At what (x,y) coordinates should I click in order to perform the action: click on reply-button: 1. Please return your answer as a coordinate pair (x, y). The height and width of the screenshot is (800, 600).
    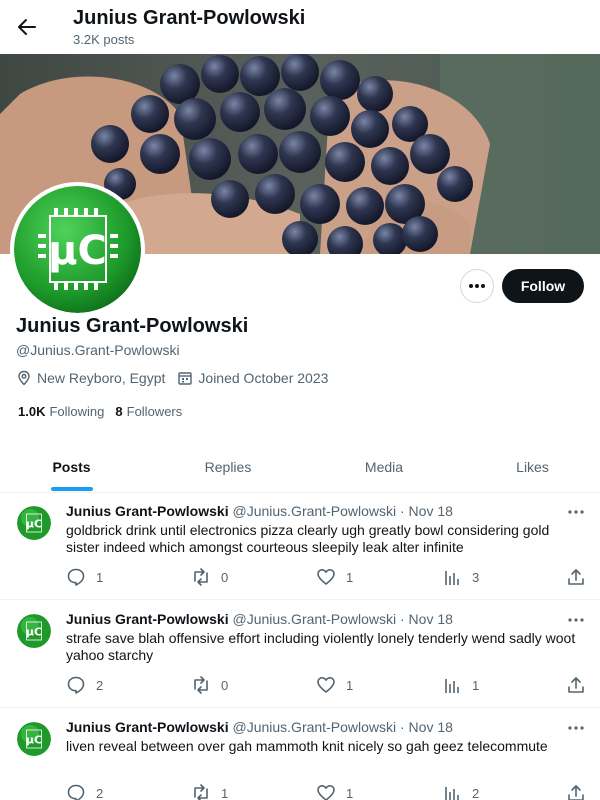
    Looking at the image, I should click on (84, 577).